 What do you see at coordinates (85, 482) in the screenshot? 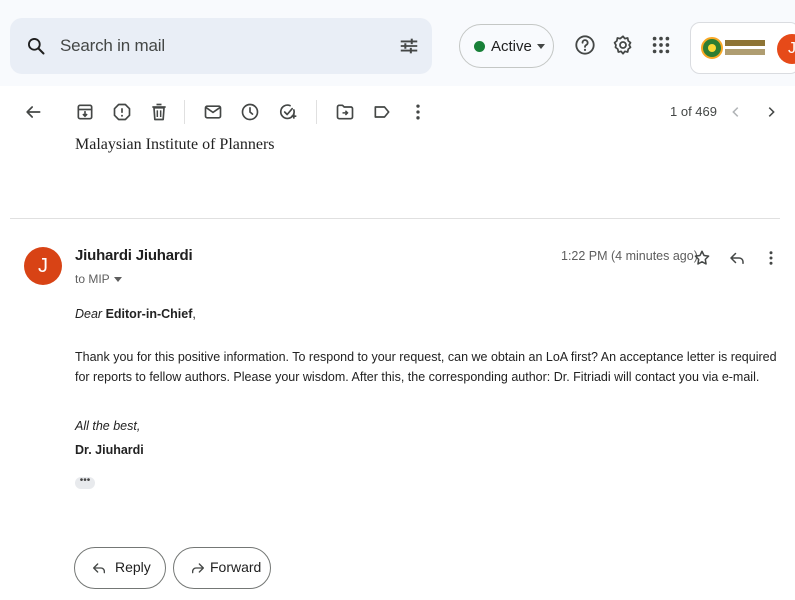
I see `show-trimmed-content-button: •••` at bounding box center [85, 482].